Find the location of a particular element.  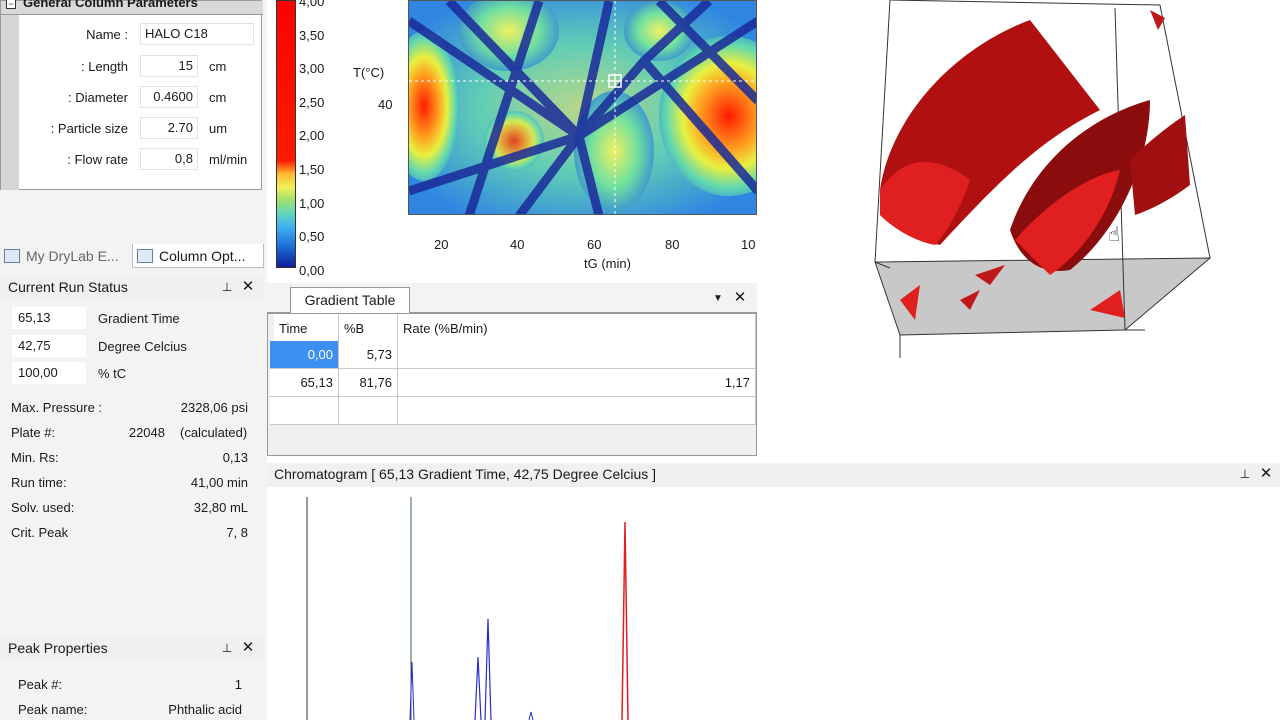

crit-peak-value: 7, 8 is located at coordinates (237, 532).